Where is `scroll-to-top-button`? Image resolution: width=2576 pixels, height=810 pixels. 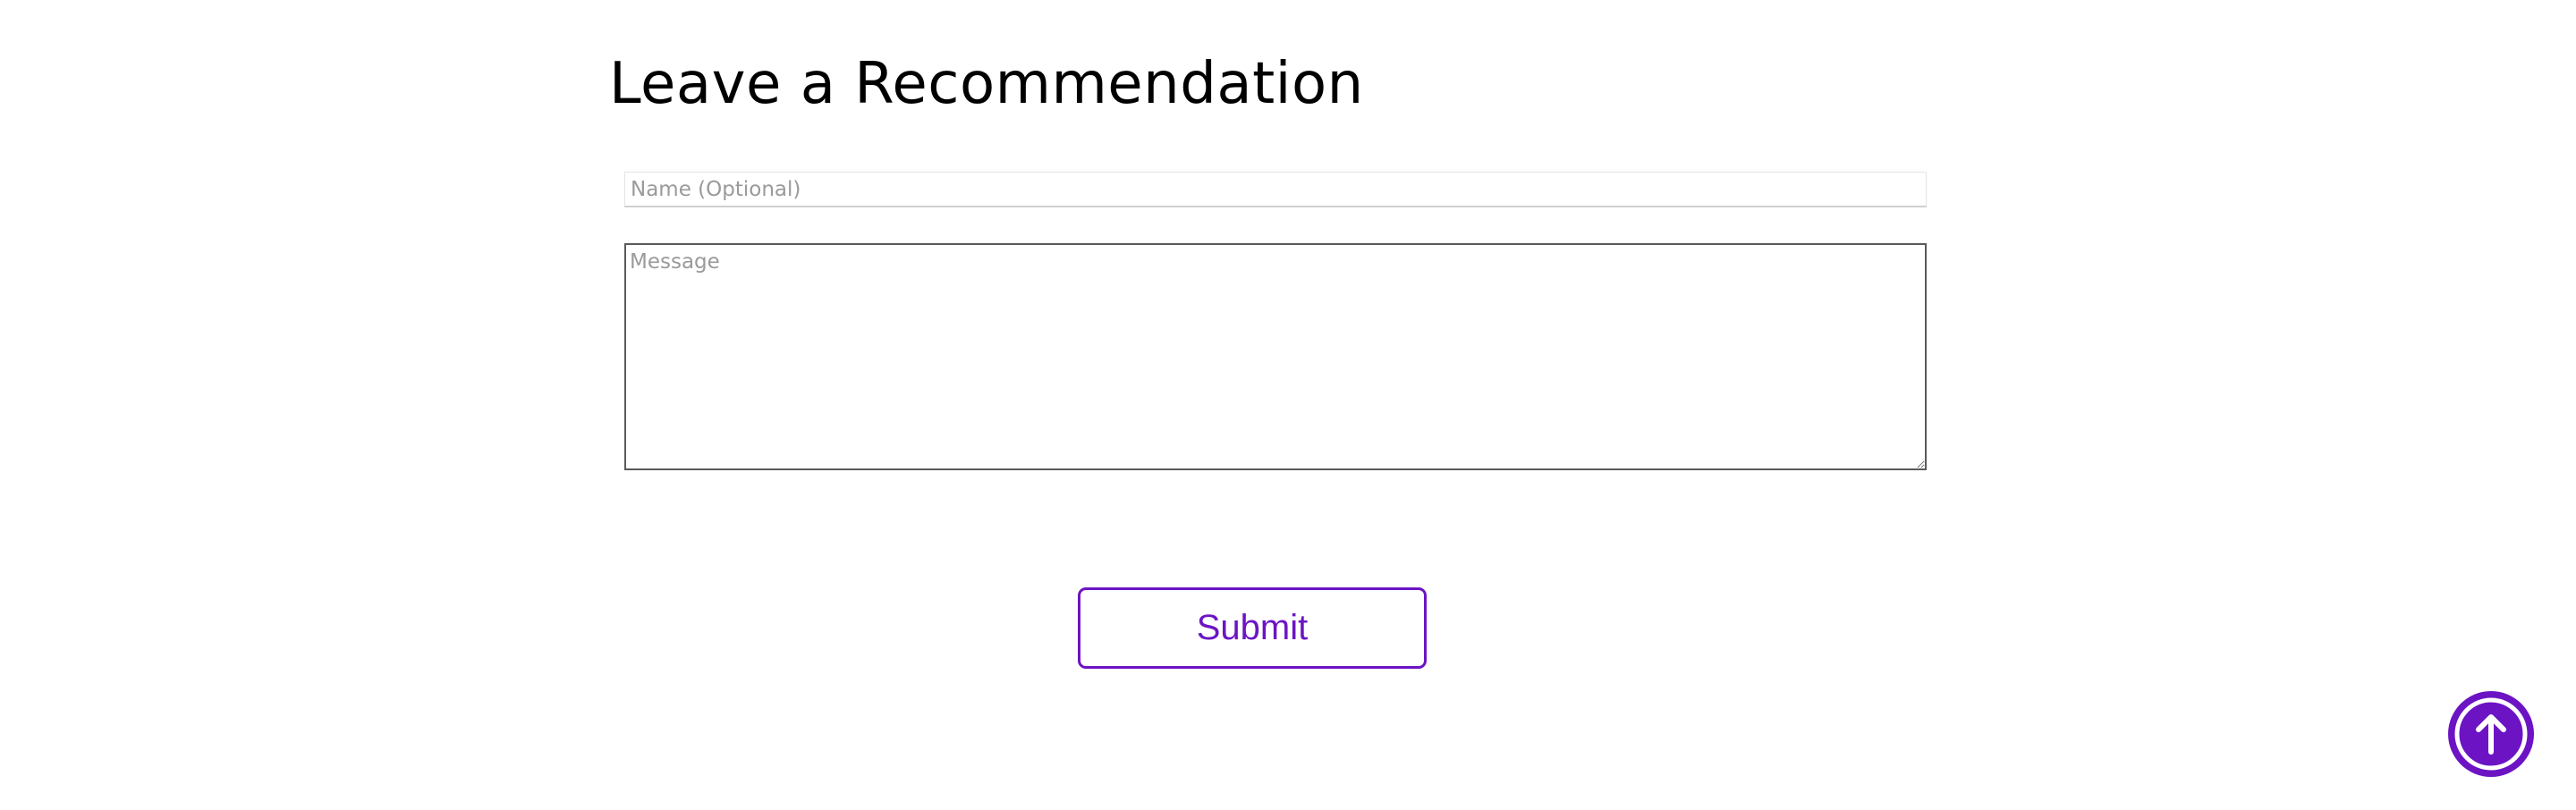
scroll-to-top-button is located at coordinates (2491, 734).